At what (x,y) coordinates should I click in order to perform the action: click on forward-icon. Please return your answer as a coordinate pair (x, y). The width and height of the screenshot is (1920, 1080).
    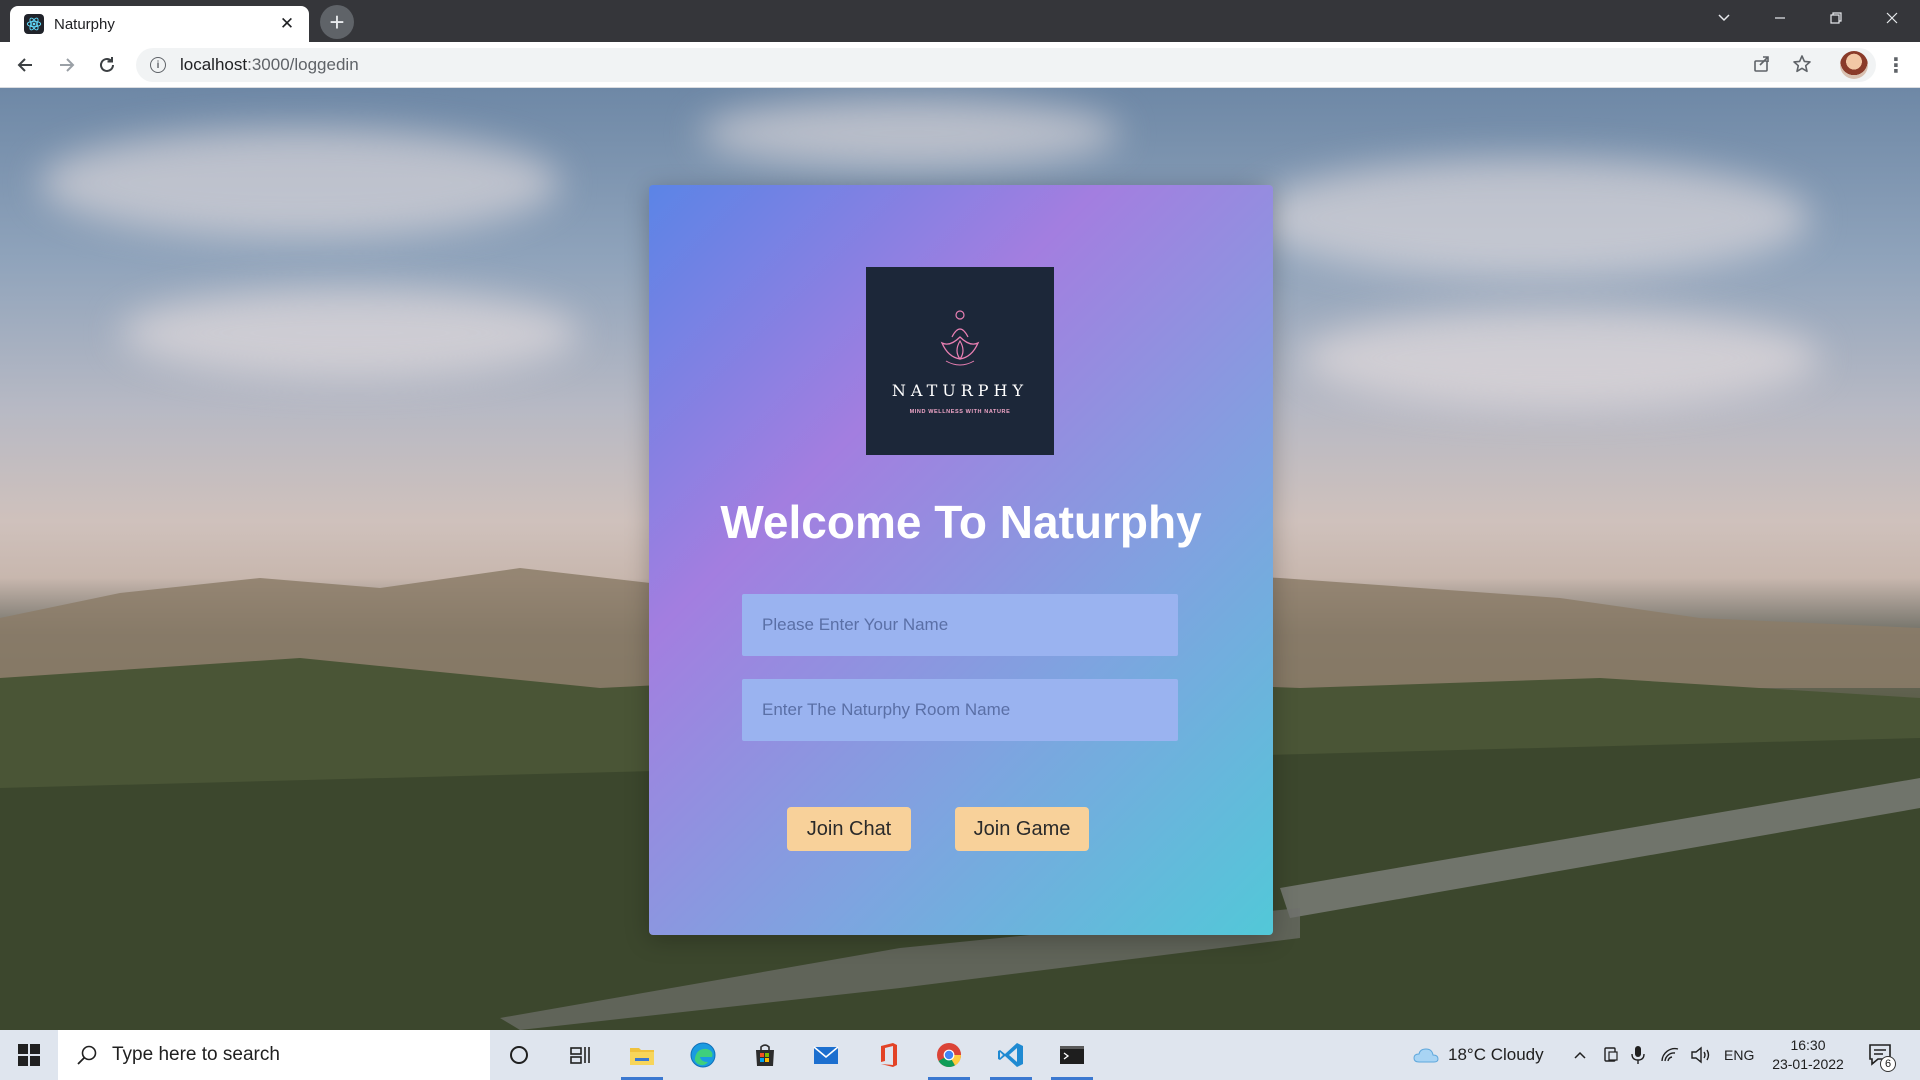
    Looking at the image, I should click on (66, 65).